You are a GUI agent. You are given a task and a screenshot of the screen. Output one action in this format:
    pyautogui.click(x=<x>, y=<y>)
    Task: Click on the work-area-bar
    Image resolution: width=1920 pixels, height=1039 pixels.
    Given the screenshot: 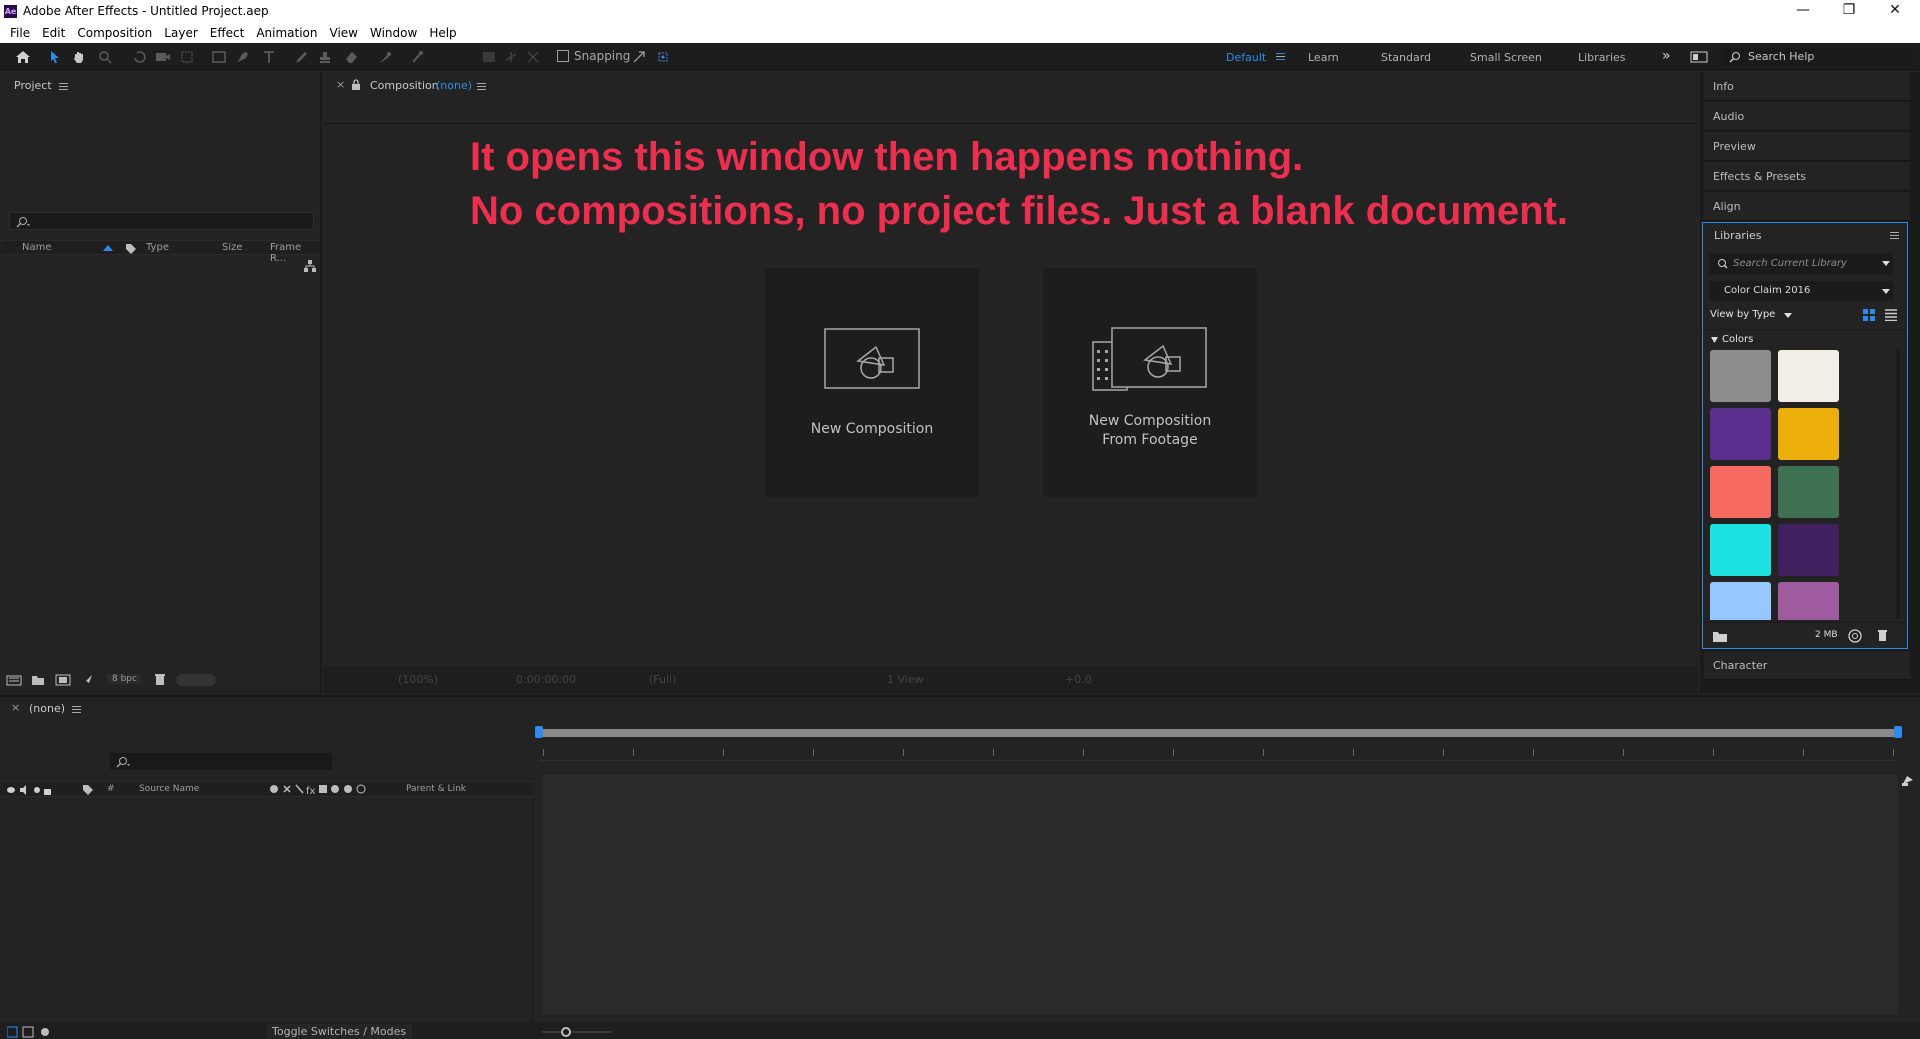 What is the action you would take?
    pyautogui.click(x=1218, y=733)
    